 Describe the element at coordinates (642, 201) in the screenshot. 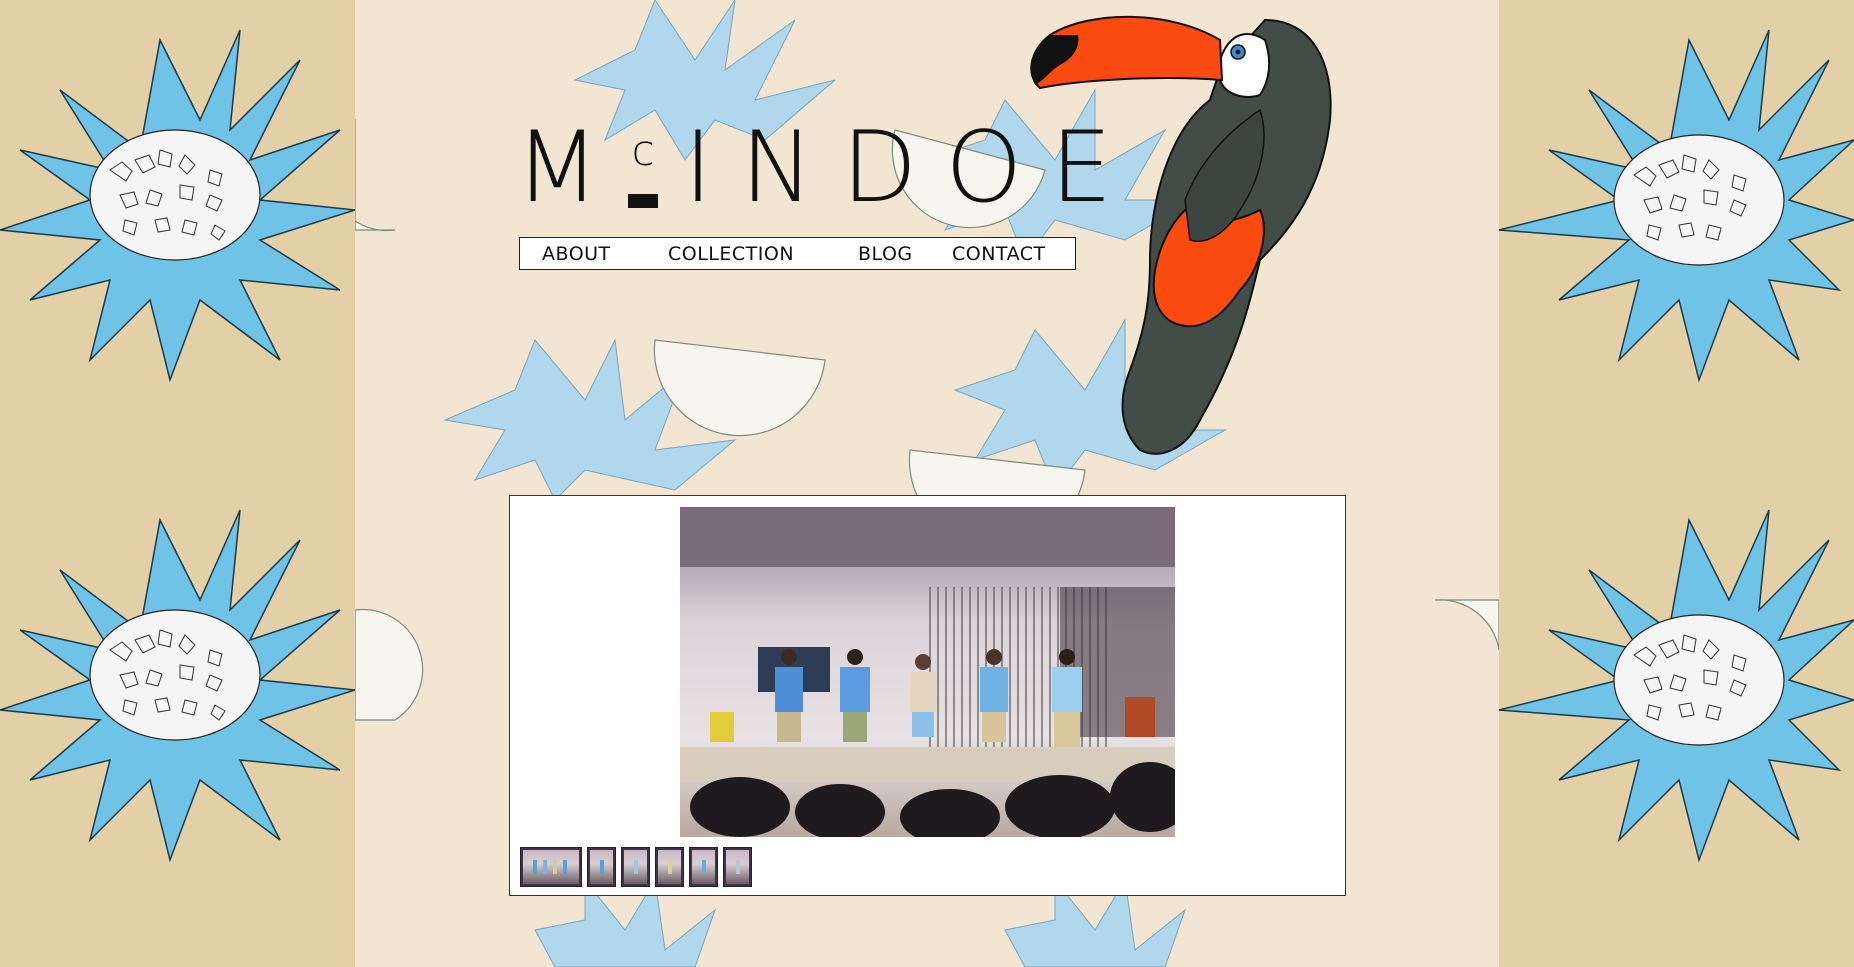

I see `logo-underbar` at that location.